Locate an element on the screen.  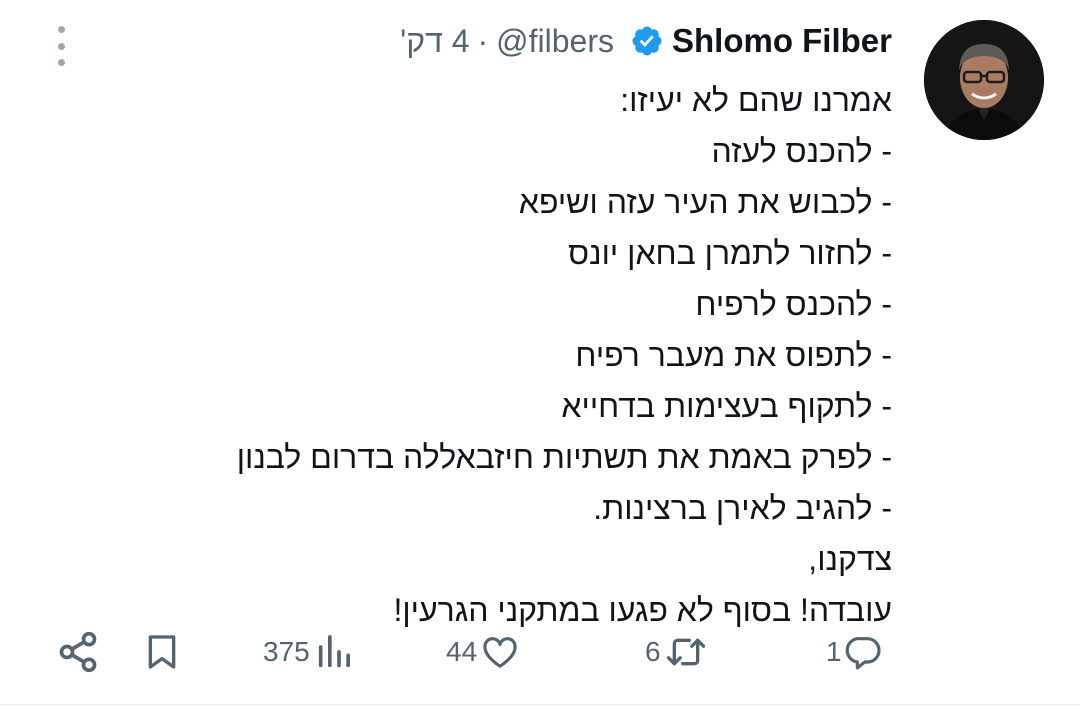
tweet-header: Shlomo Filber @filbers · 4 דק' is located at coordinates (646, 41).